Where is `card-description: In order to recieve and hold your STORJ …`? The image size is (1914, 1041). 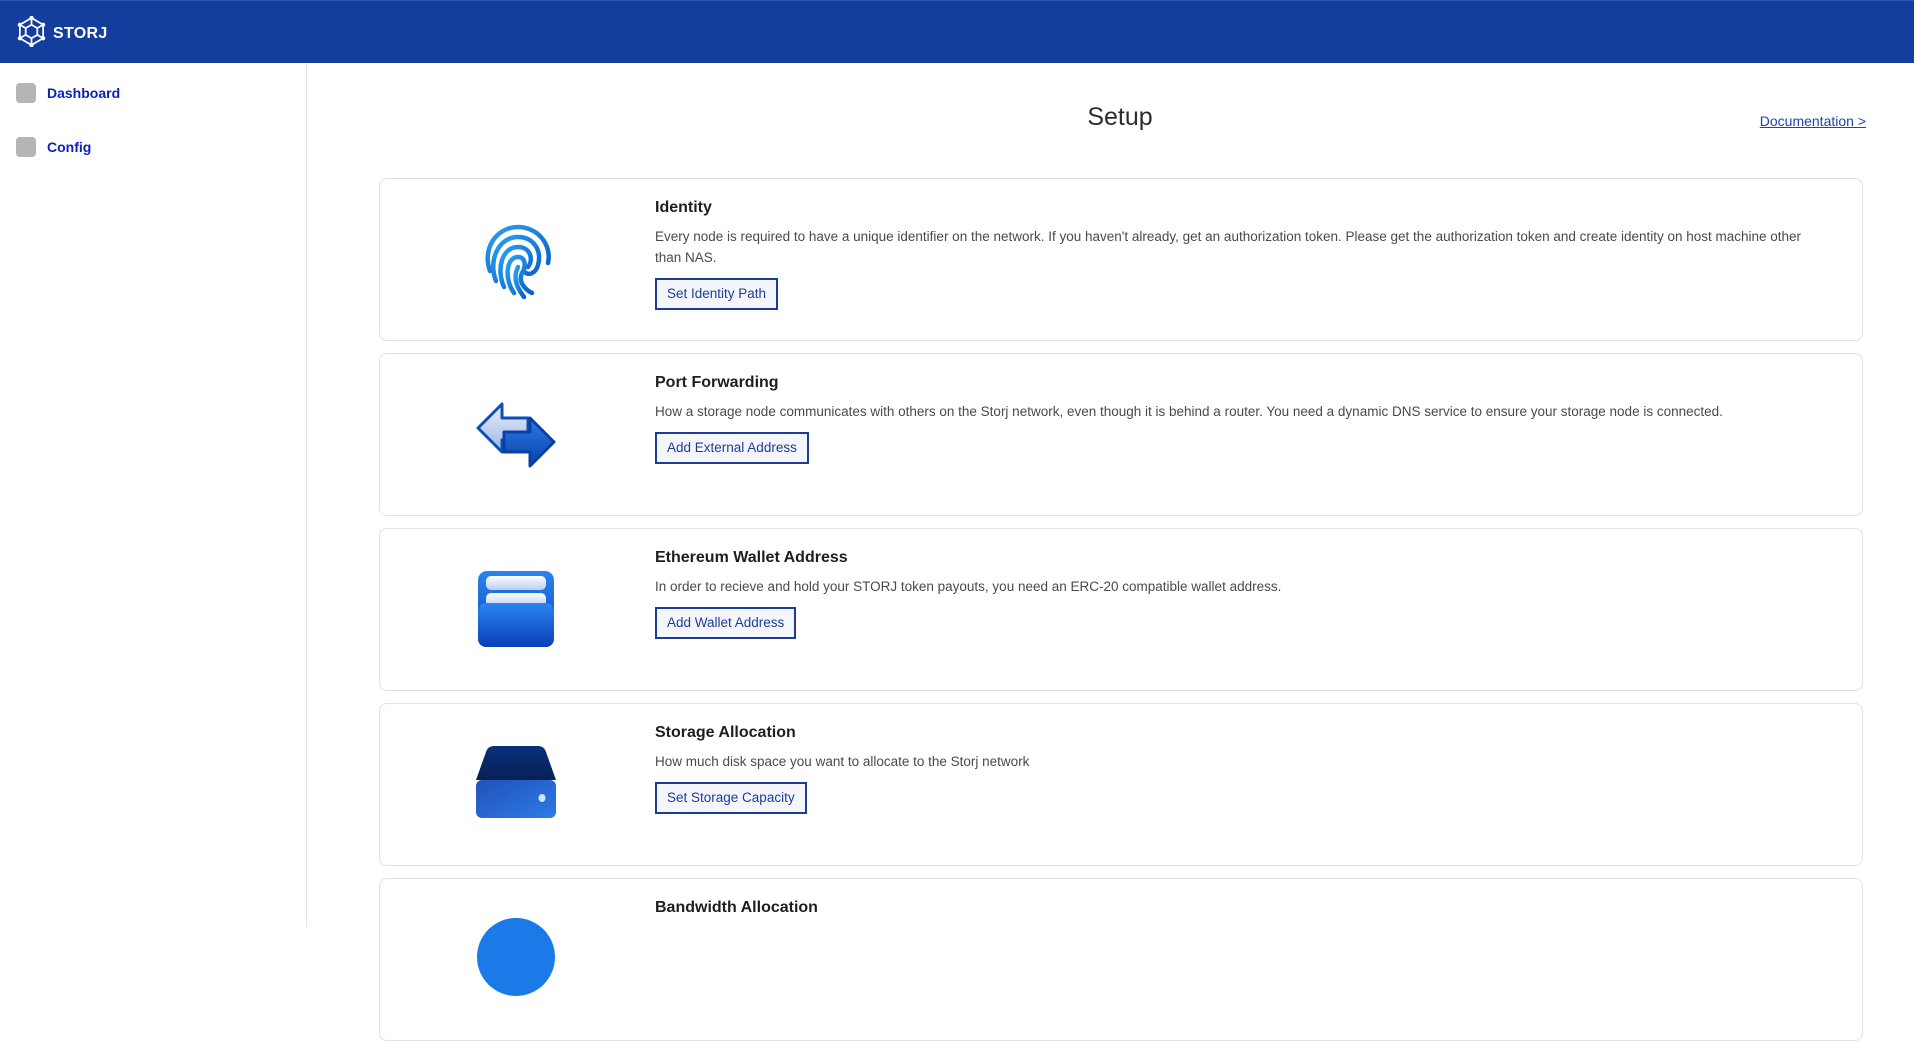 card-description: In order to recieve and hold your STORJ … is located at coordinates (968, 586).